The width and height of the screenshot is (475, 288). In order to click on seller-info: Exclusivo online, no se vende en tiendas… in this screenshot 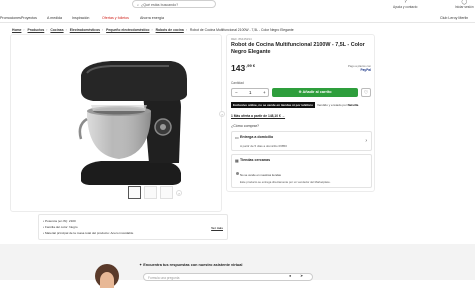, I will do `click(295, 105)`.